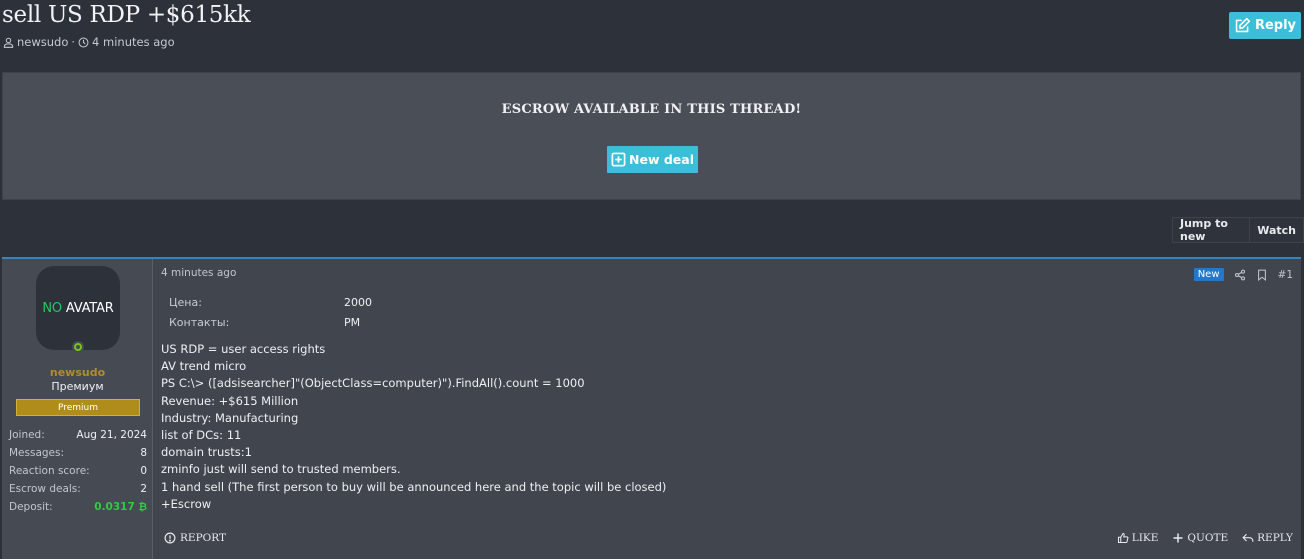  Describe the element at coordinates (120, 507) in the screenshot. I see `stat-value: 0.0317 ₿` at that location.